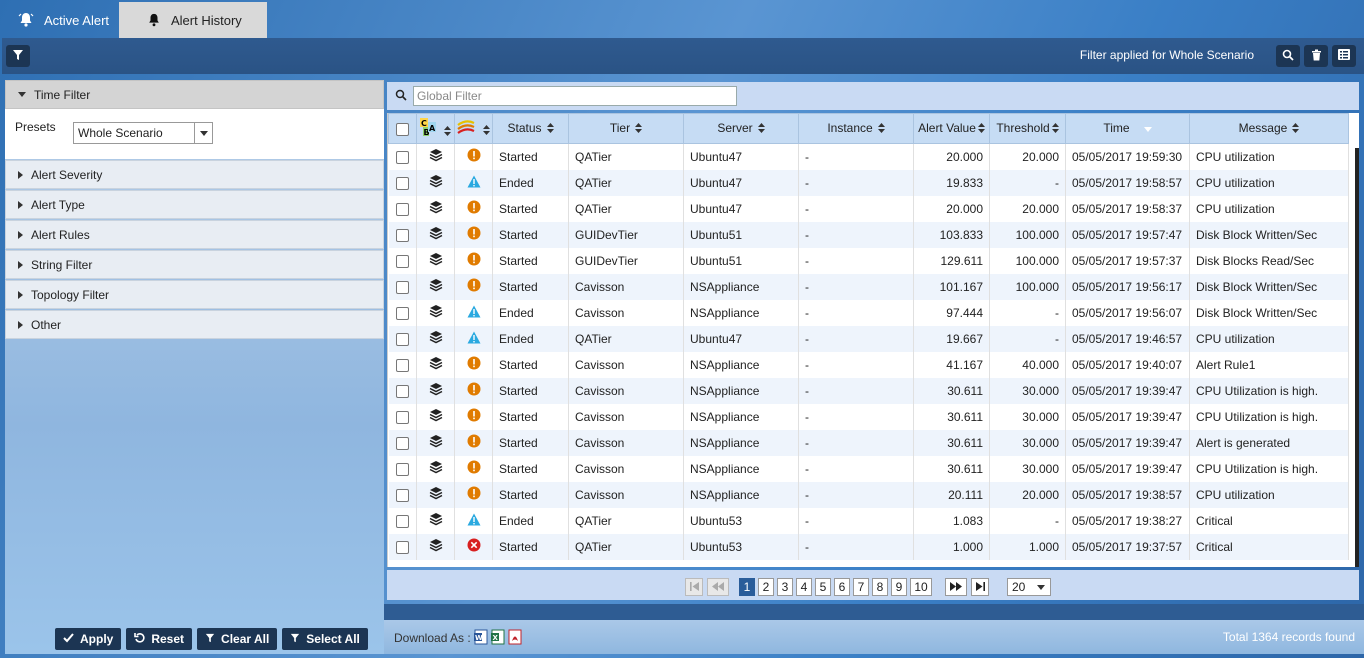  I want to click on excel-icon: X, so click(498, 637).